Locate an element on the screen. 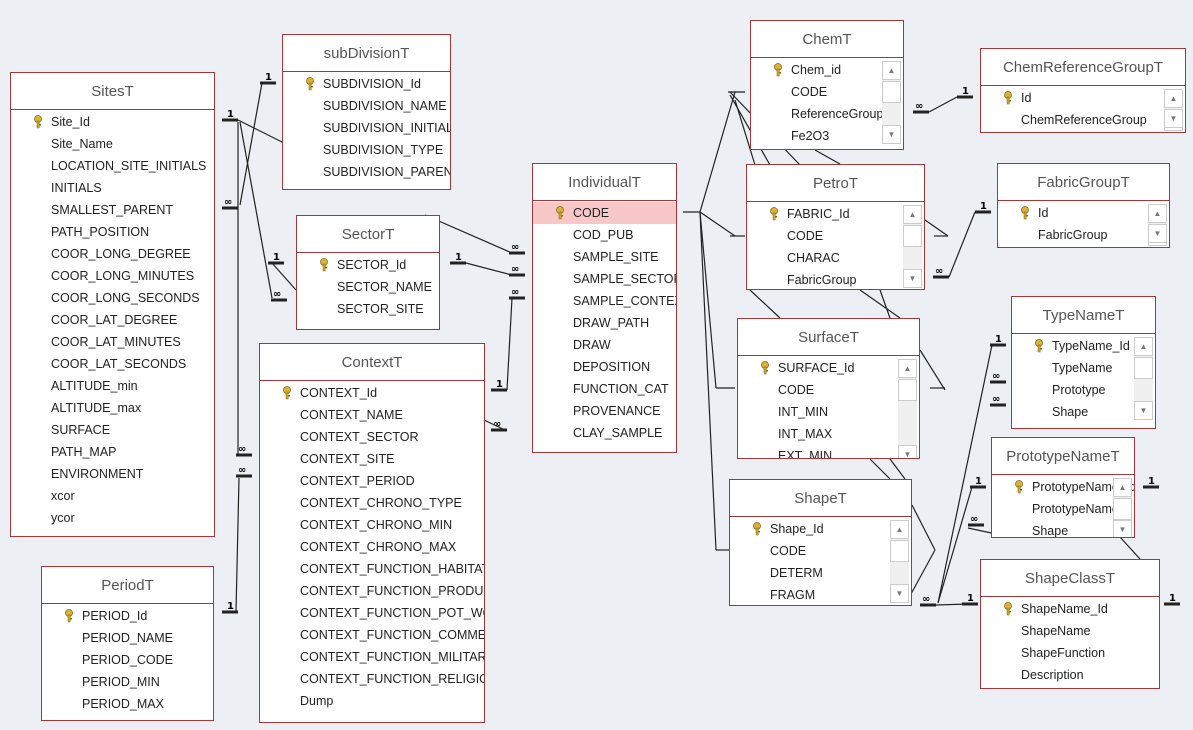 The height and width of the screenshot is (730, 1193). field-row: INT_MIN is located at coordinates (828, 412).